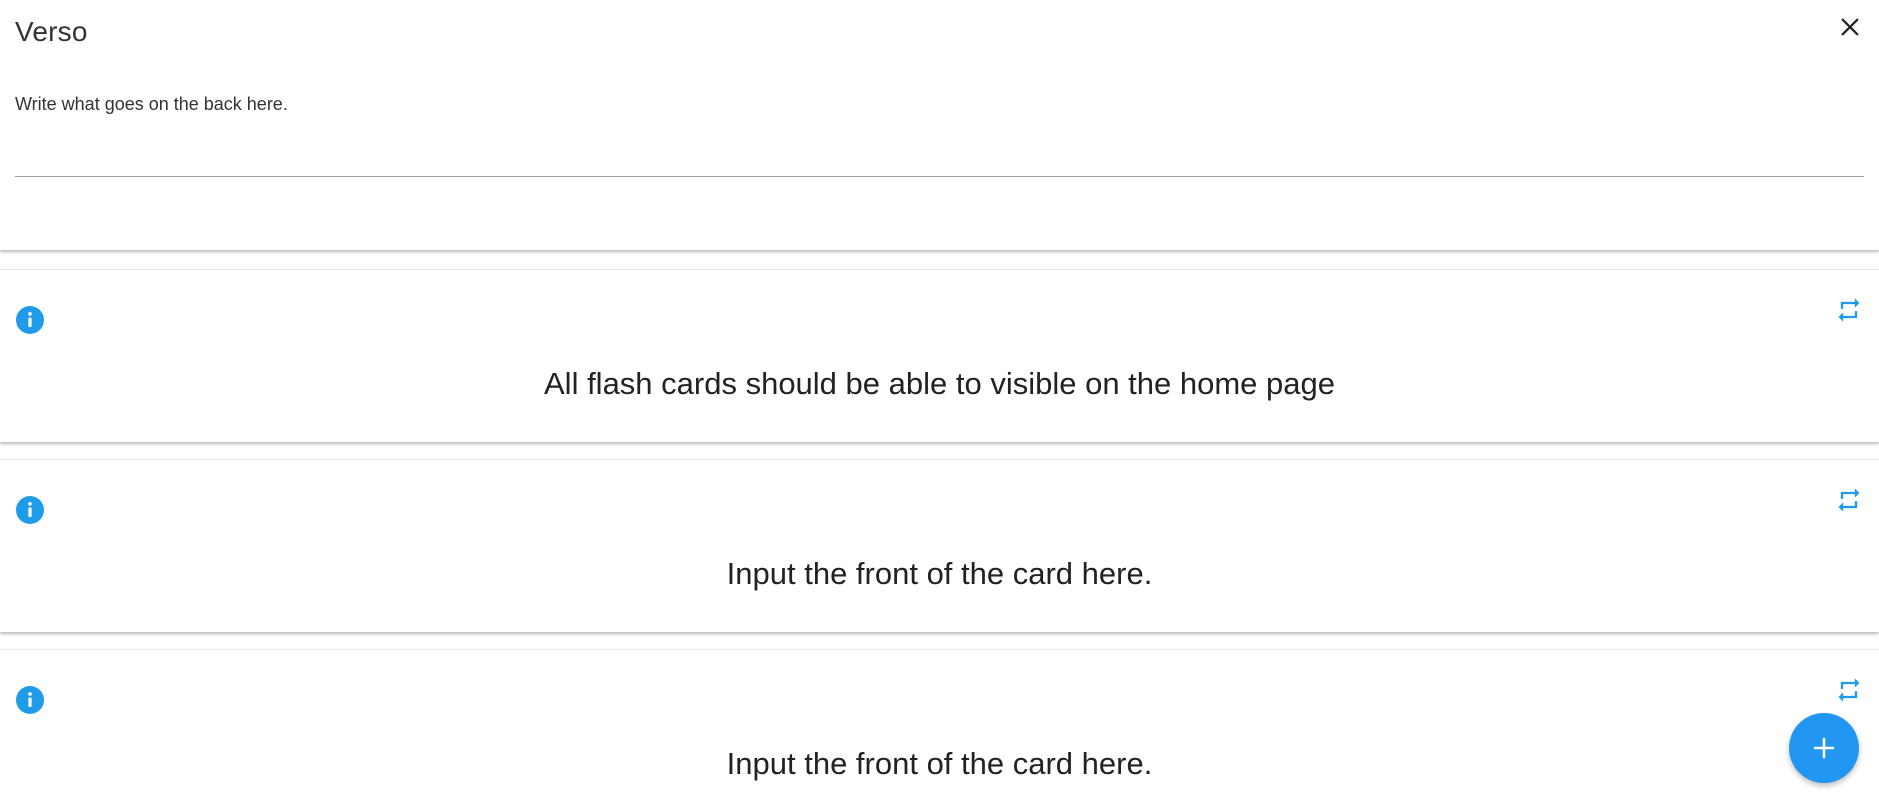  I want to click on back-helper-text: Write what goes on the back here., so click(151, 104).